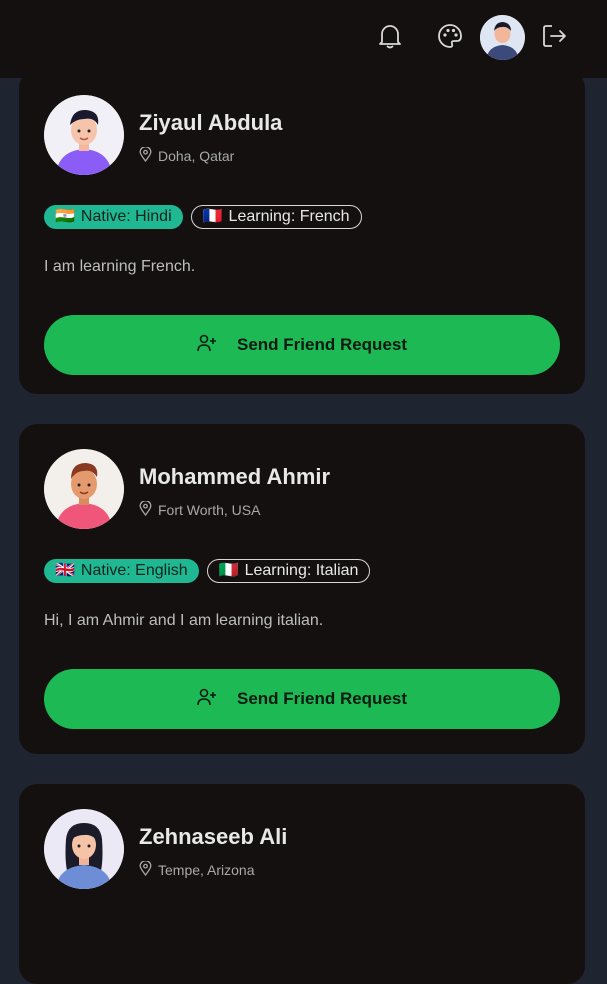 The height and width of the screenshot is (984, 607). I want to click on learning-language-badge: 🇮🇹 Learning: Italian, so click(288, 571).